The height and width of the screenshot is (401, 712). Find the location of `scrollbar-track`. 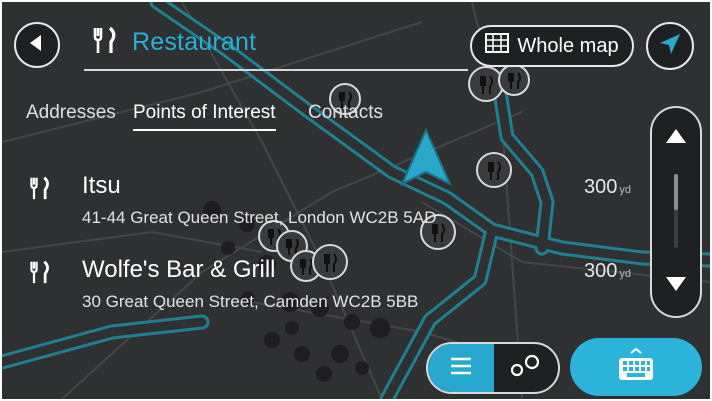

scrollbar-track is located at coordinates (676, 211).